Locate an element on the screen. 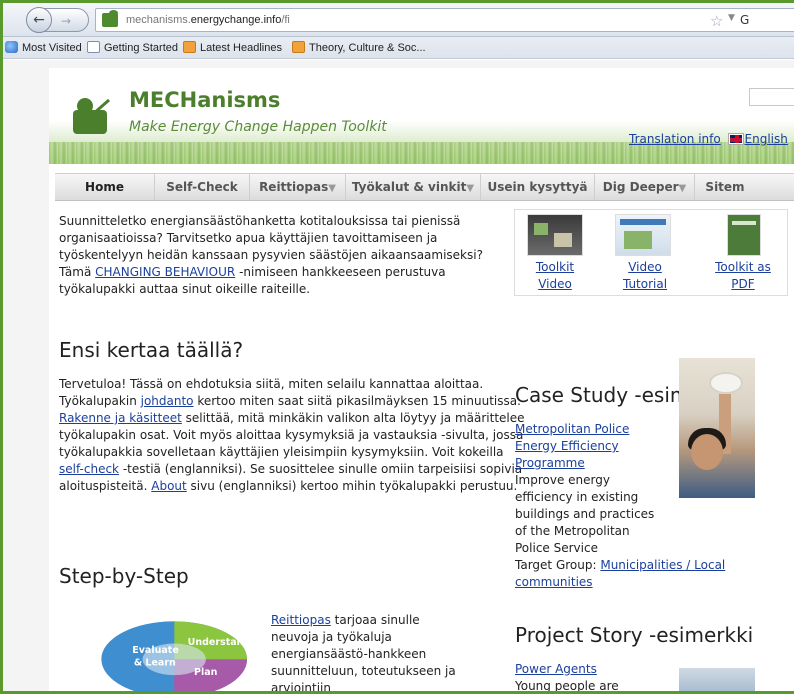 The width and height of the screenshot is (794, 694). video-links-box: Toolkit Video Video Tutorial Toolkit as PDF is located at coordinates (651, 252).